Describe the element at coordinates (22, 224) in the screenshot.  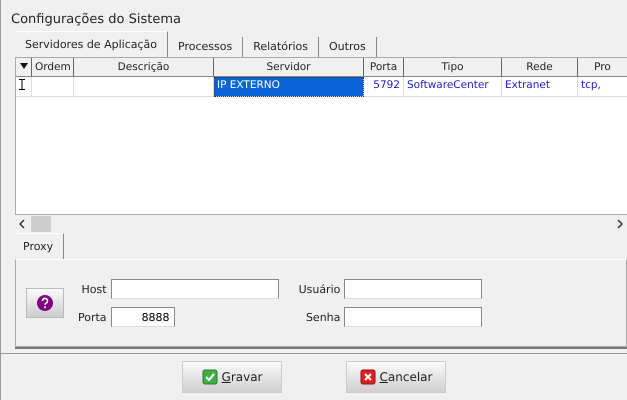
I see `scroll-left-icon` at that location.